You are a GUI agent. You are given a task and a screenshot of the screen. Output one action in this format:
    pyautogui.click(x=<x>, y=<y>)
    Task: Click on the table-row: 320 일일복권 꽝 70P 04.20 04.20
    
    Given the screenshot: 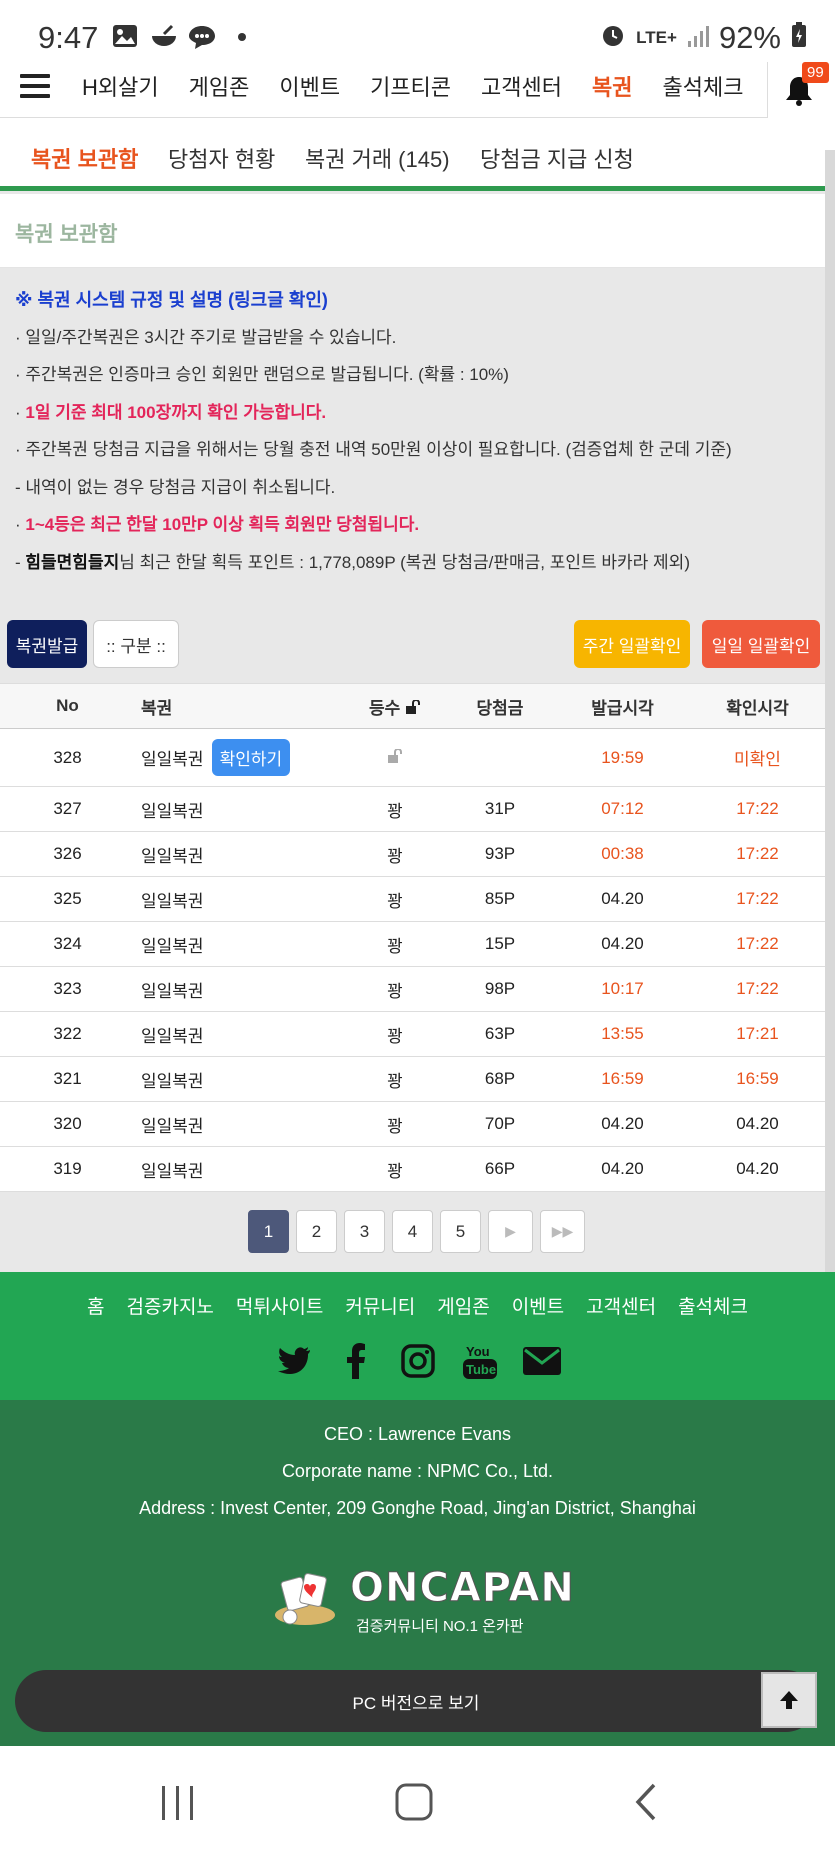 What is the action you would take?
    pyautogui.click(x=412, y=1124)
    